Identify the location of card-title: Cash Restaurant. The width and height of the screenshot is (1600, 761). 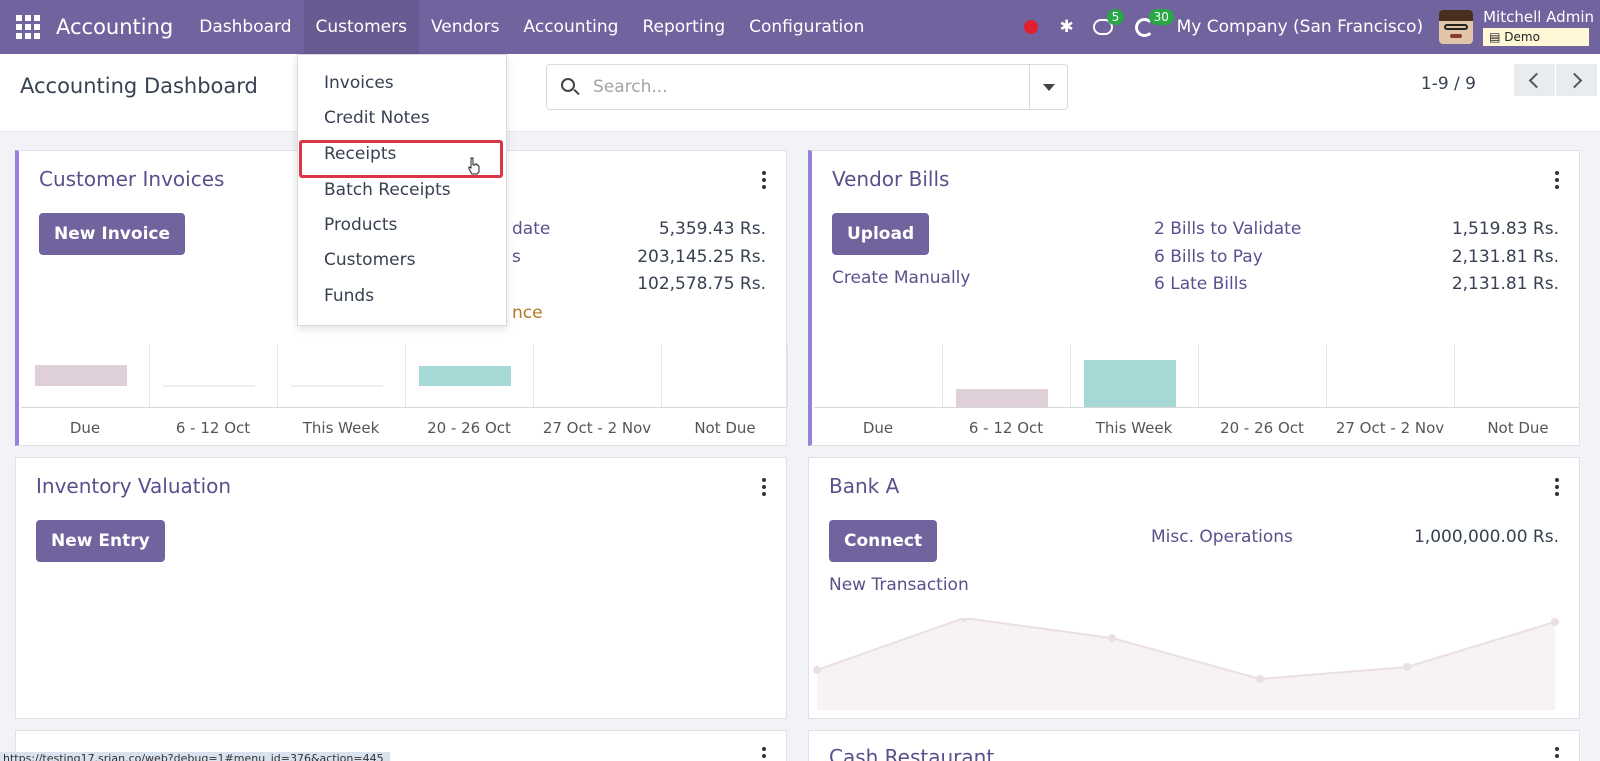
(911, 753).